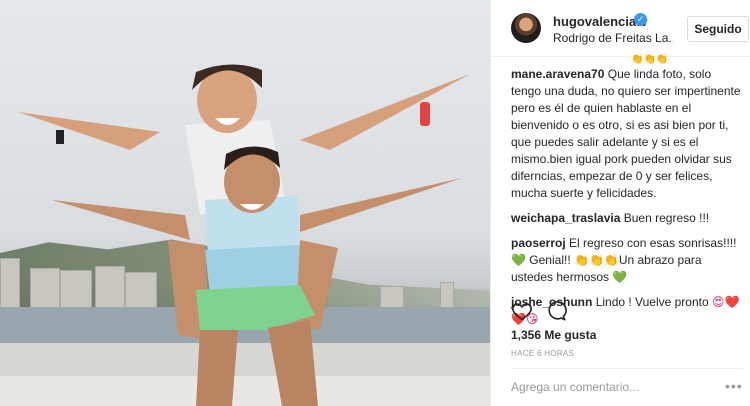  Describe the element at coordinates (627, 368) in the screenshot. I see `divider` at that location.